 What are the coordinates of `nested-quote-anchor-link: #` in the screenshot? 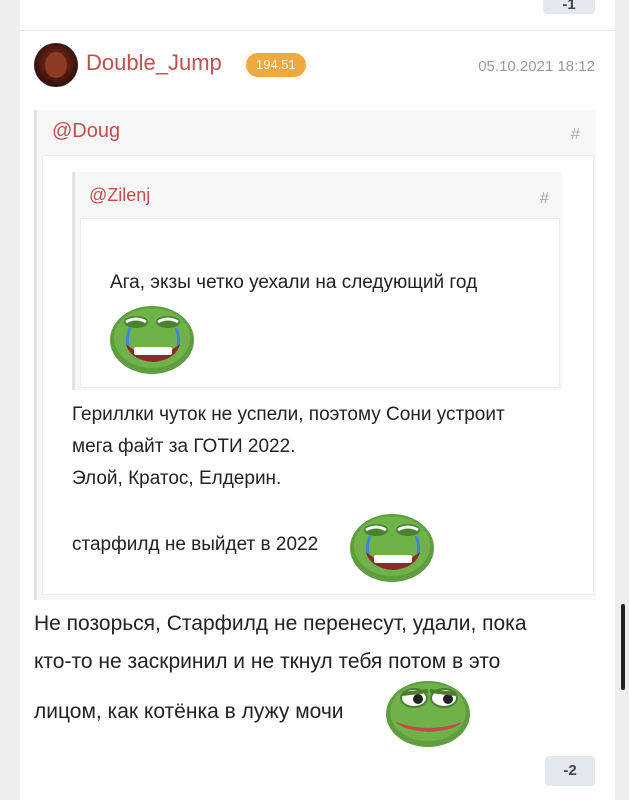 It's located at (544, 199).